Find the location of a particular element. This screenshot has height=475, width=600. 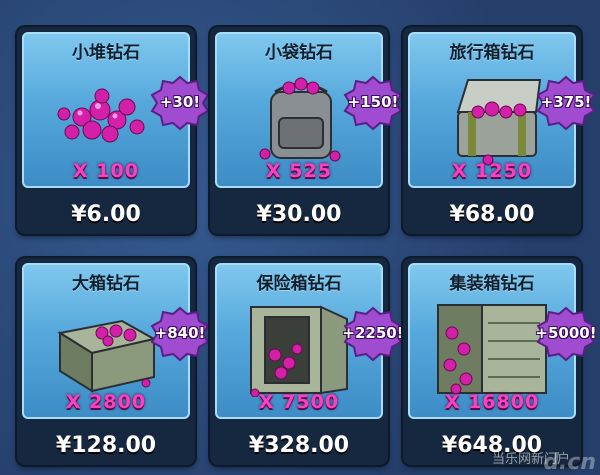

bonus-text: +2250! is located at coordinates (373, 333).